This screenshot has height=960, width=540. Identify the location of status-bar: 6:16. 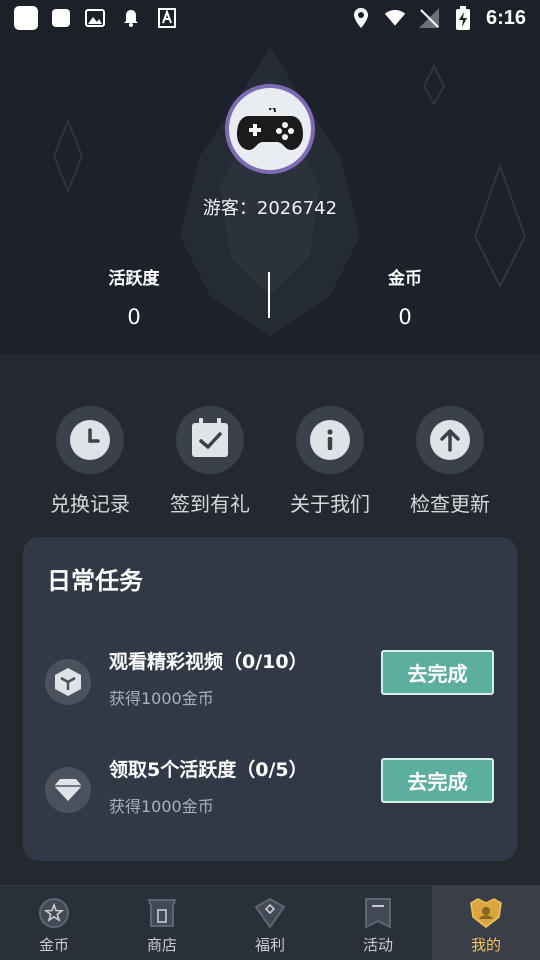
(270, 18).